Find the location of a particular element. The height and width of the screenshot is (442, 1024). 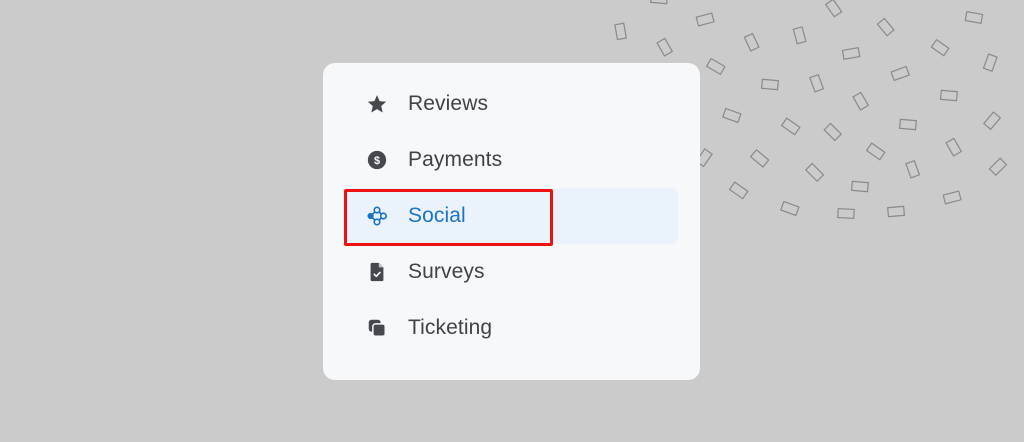

menu-item-reviews: Reviews is located at coordinates (511, 104).